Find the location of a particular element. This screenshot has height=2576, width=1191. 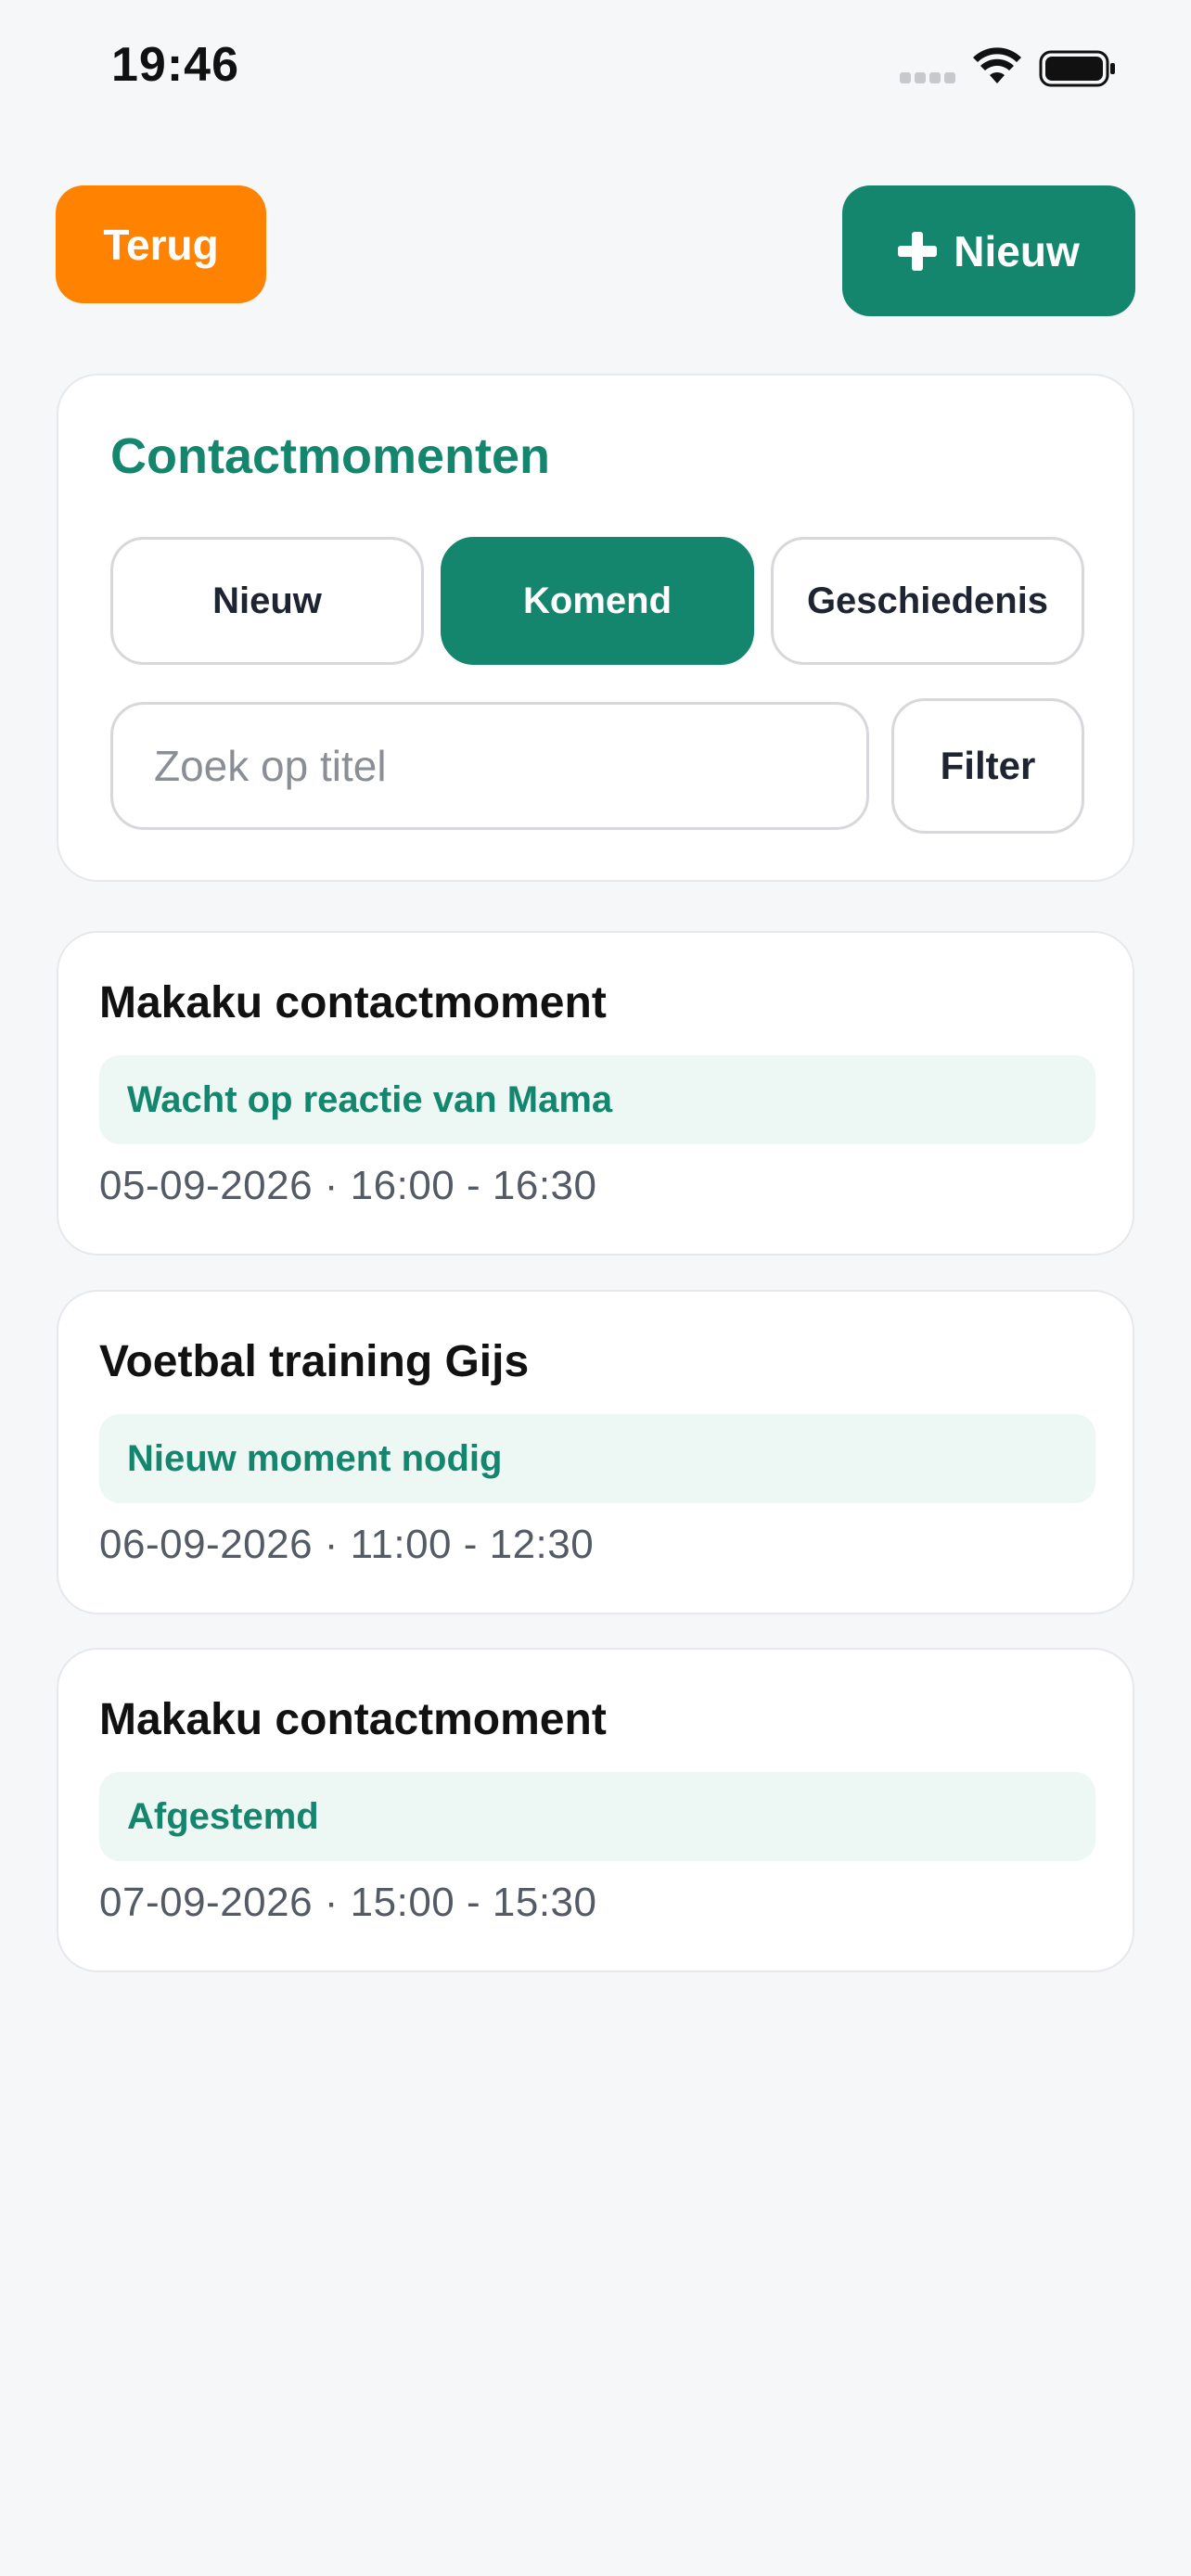

tab-new: Nieuw is located at coordinates (267, 601).